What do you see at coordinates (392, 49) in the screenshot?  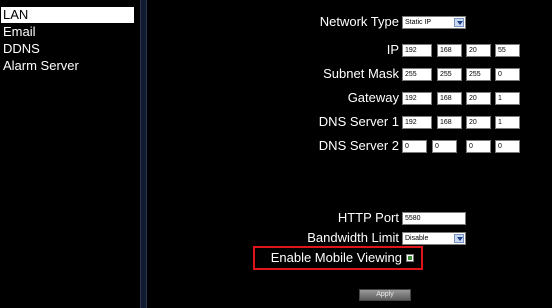 I see `ip-label: IP` at bounding box center [392, 49].